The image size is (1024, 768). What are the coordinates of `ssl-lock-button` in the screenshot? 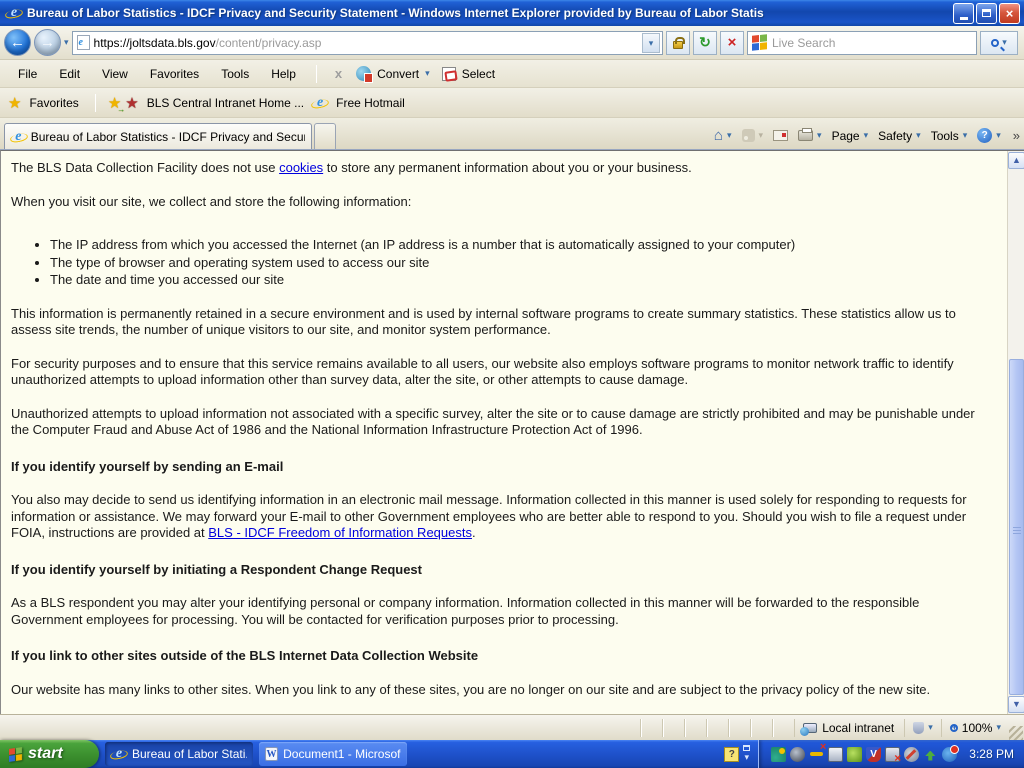 It's located at (678, 42).